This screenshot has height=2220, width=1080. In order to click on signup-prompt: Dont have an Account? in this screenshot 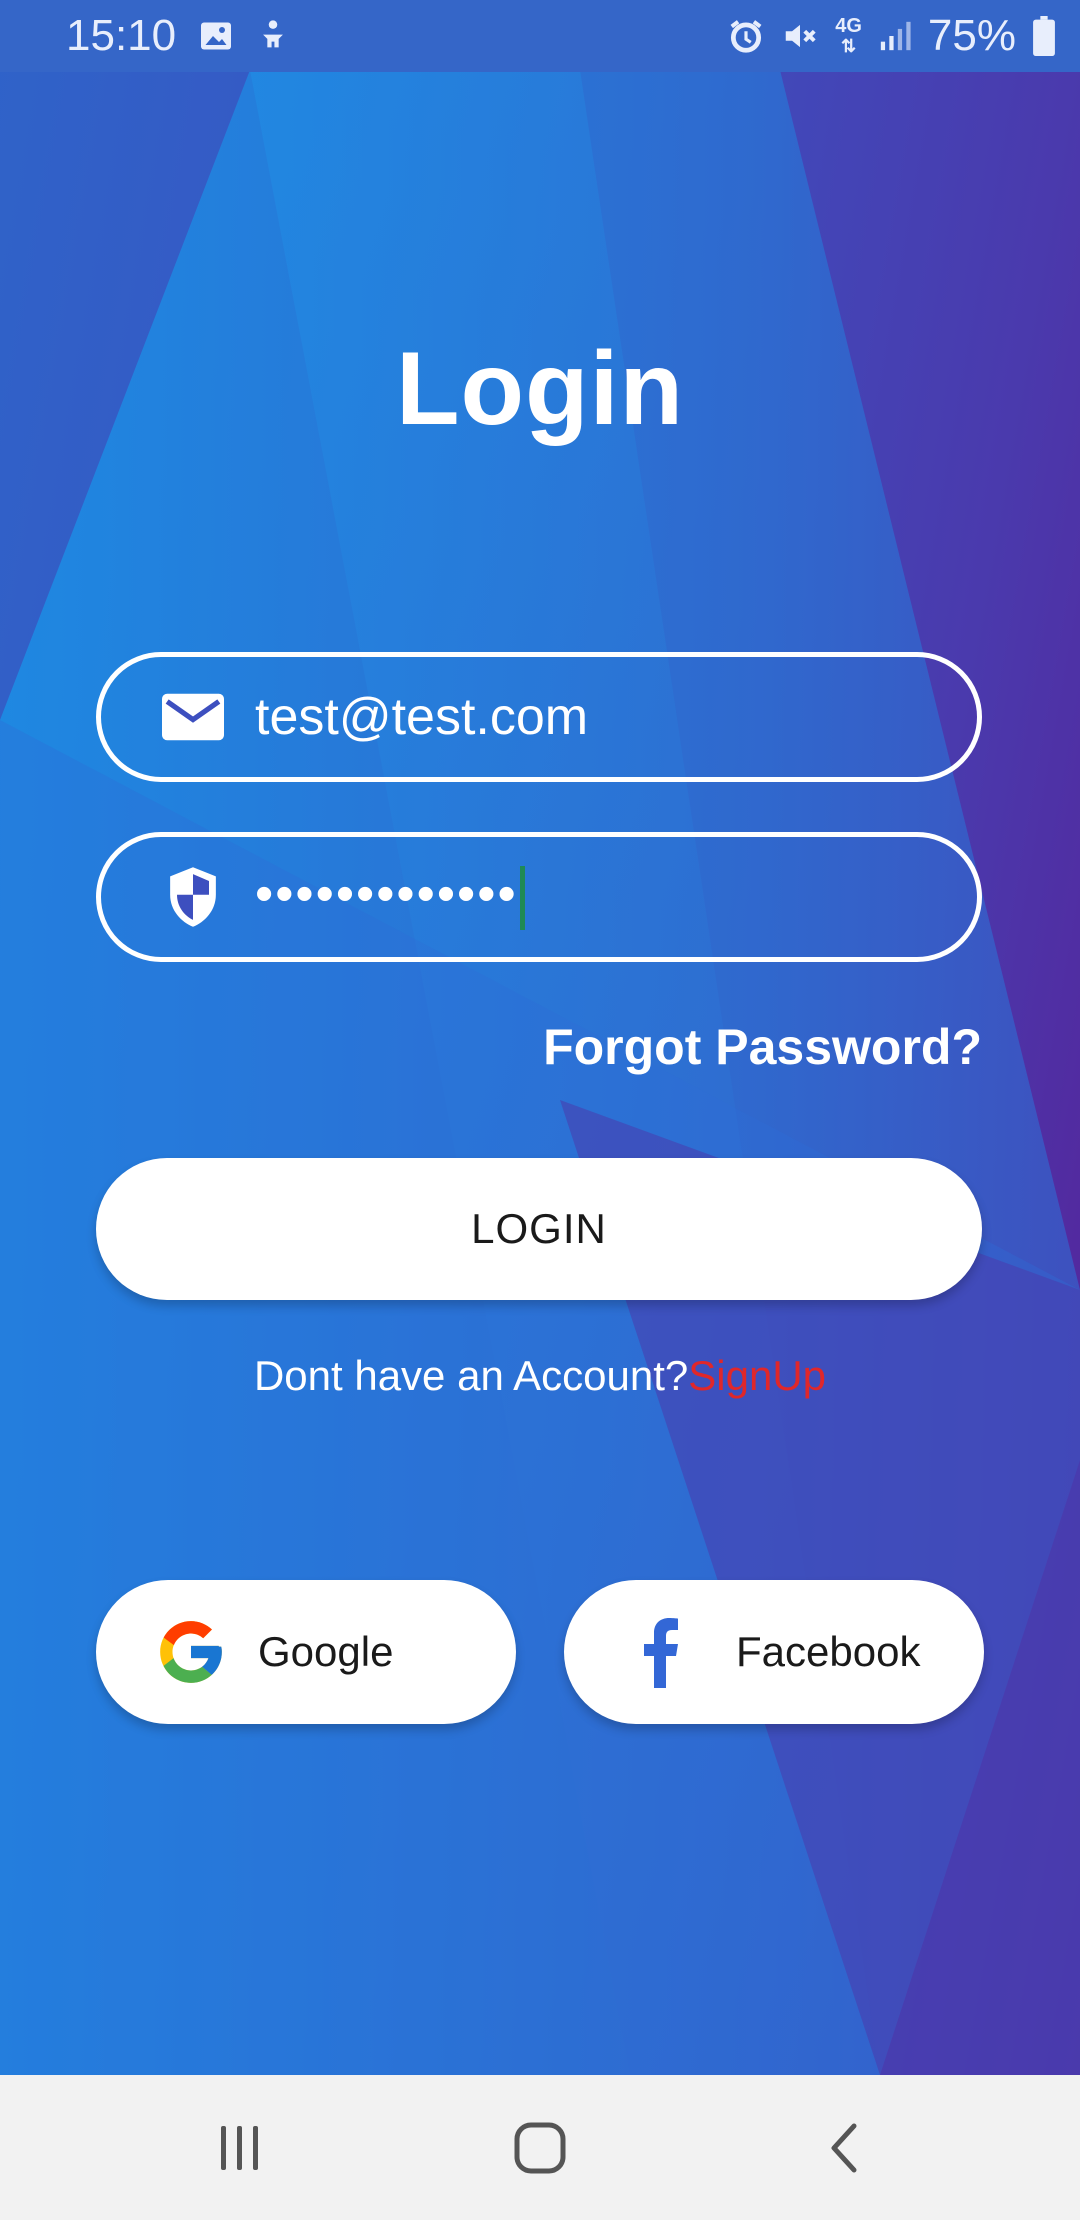, I will do `click(471, 1375)`.